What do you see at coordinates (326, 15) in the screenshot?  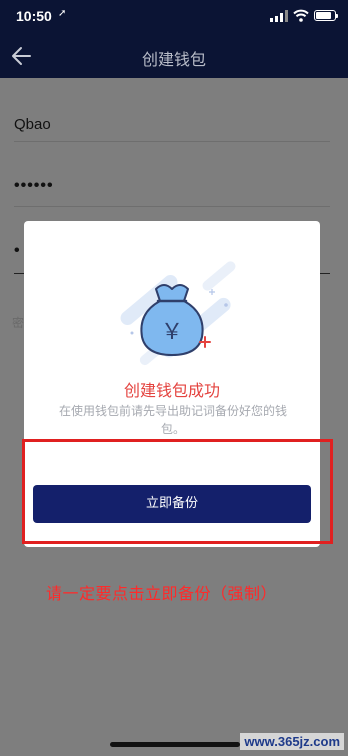 I see `battery-icon` at bounding box center [326, 15].